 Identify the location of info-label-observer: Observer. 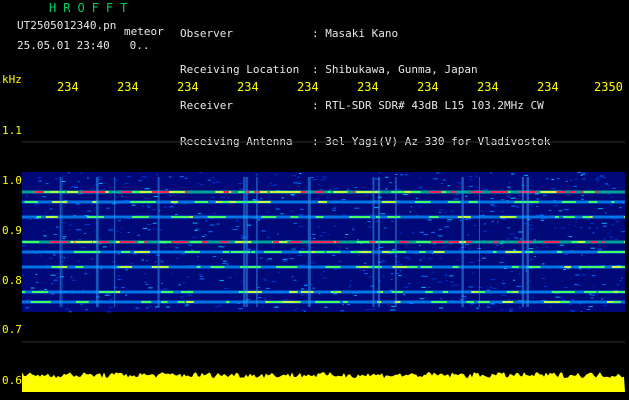
(206, 33).